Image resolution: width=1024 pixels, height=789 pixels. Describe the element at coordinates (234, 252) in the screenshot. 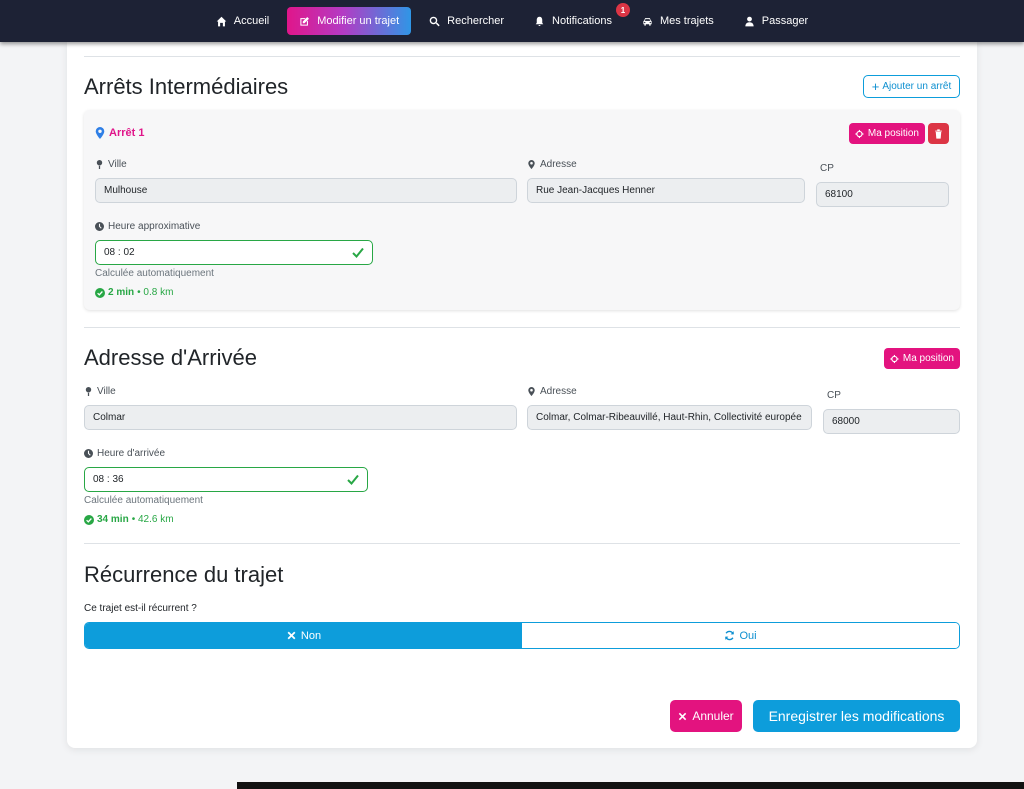

I see `stop-time-input: 08 : 02` at that location.